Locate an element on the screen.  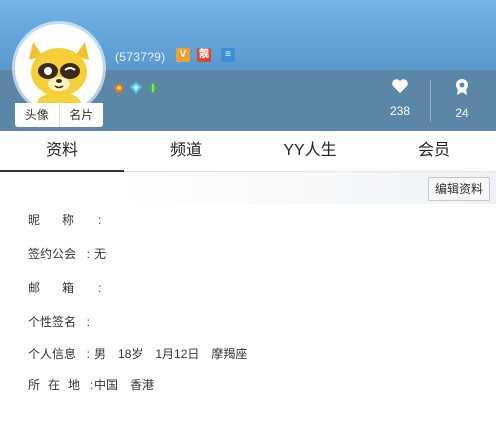
personal-info-label: 个人信息 is located at coordinates (52, 354).